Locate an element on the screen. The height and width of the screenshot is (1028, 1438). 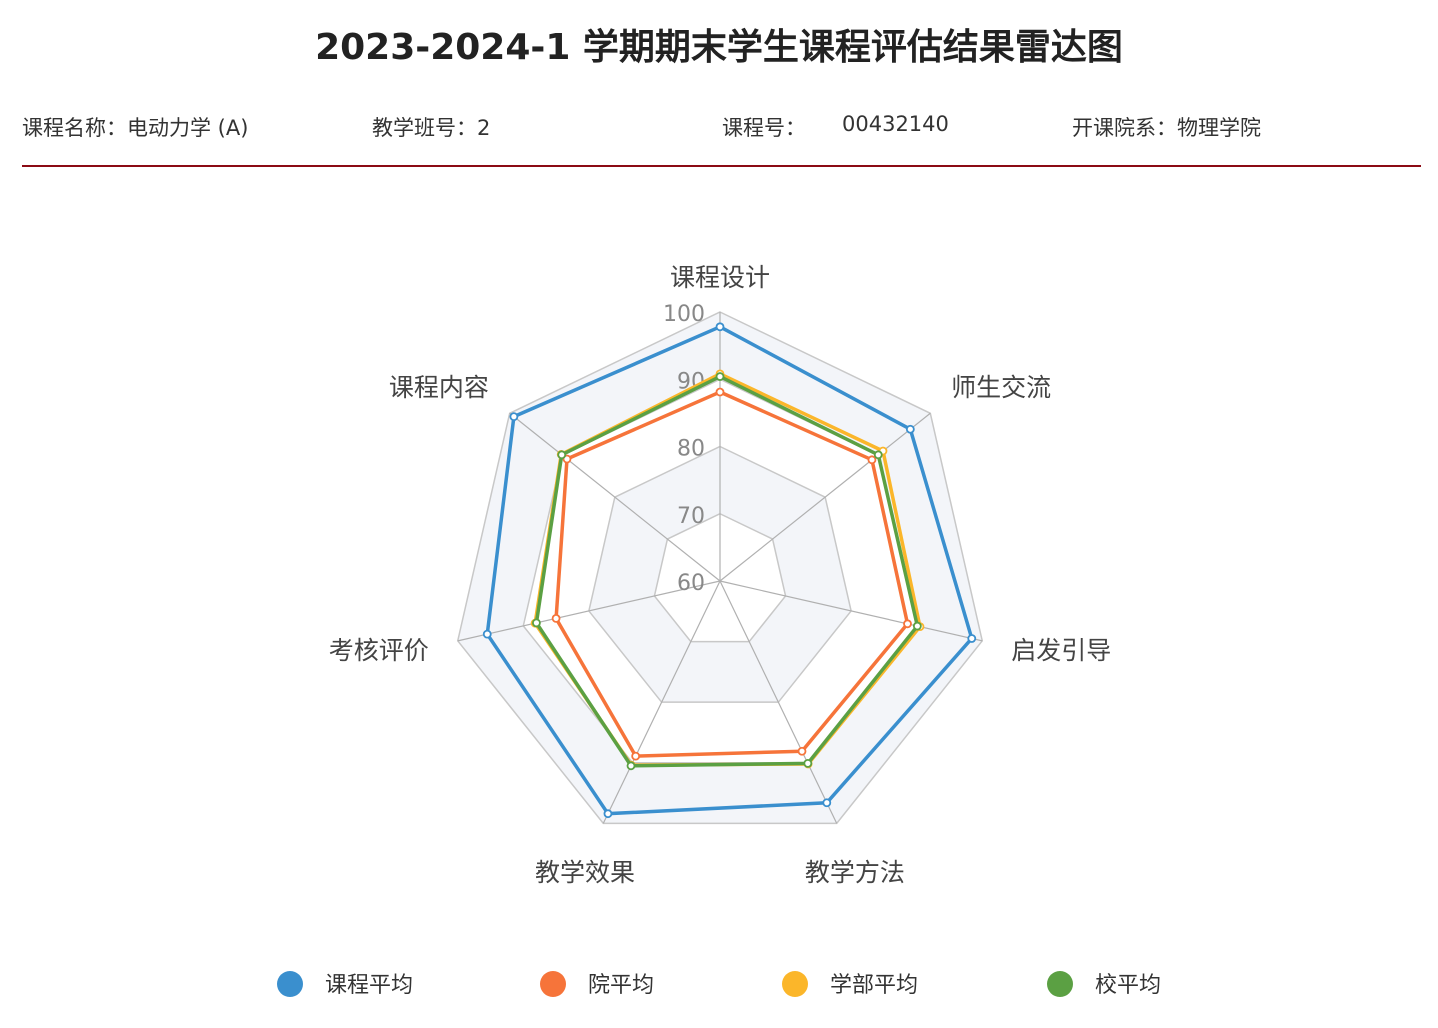
axis-label: 师生交流 is located at coordinates (1001, 387).